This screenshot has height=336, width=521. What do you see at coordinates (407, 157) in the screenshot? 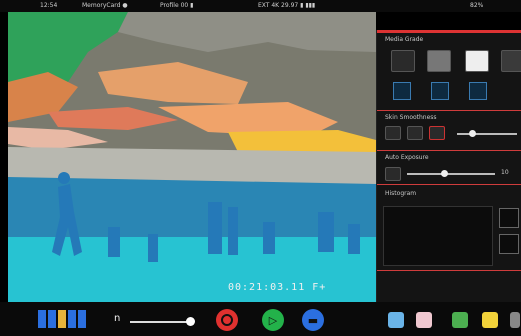
I see `section-title-exposure: Auto Exposure` at bounding box center [407, 157].